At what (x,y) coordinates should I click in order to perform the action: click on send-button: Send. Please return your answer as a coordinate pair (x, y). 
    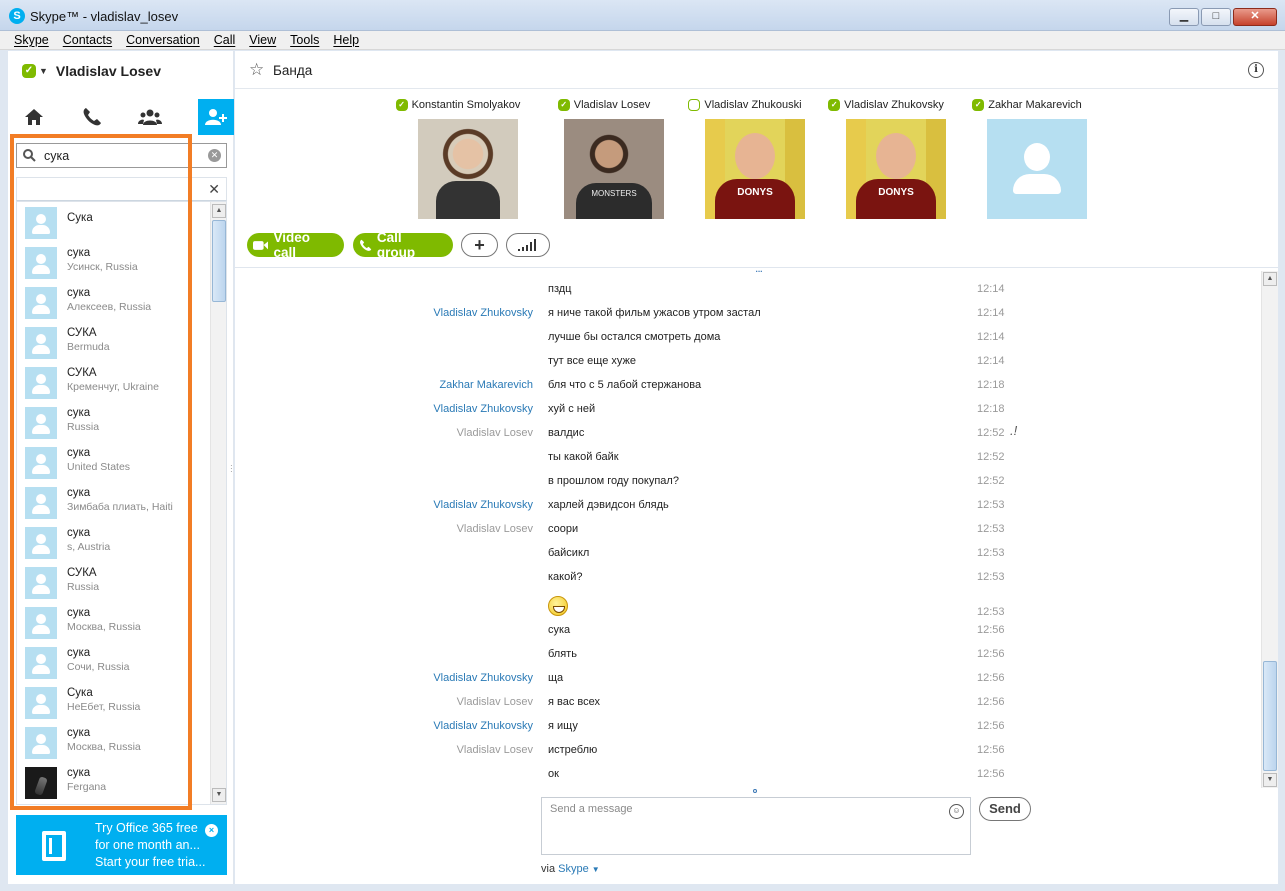
    Looking at the image, I should click on (1005, 809).